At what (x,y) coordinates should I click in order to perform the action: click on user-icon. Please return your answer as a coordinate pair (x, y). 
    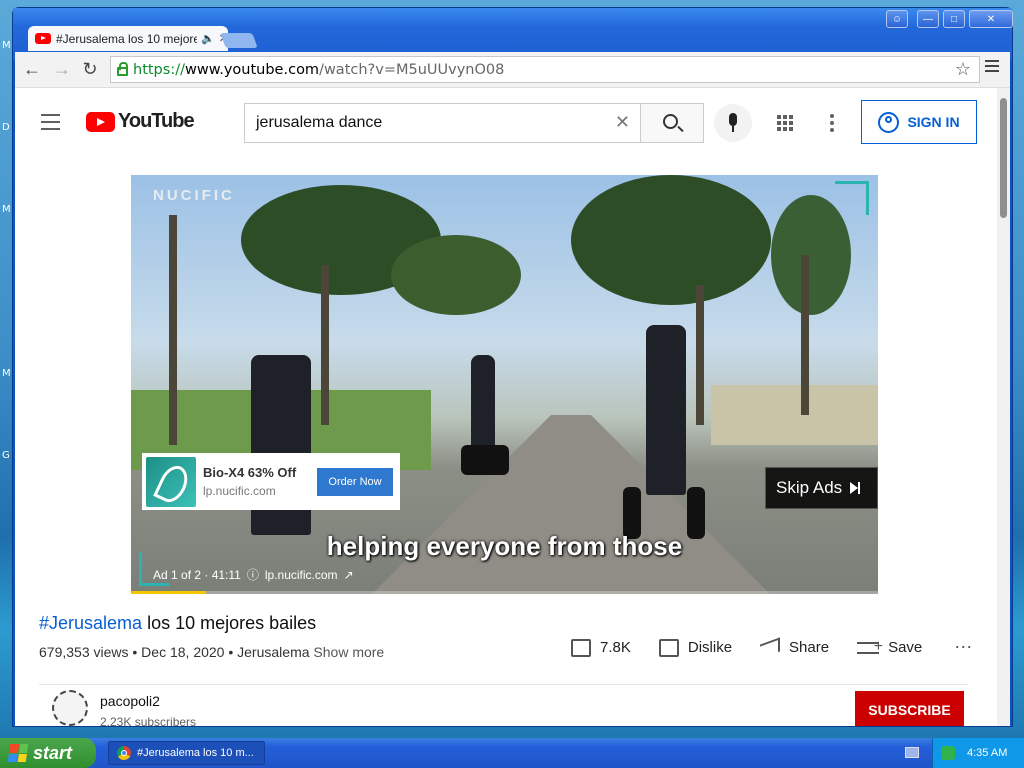
    Looking at the image, I should click on (889, 122).